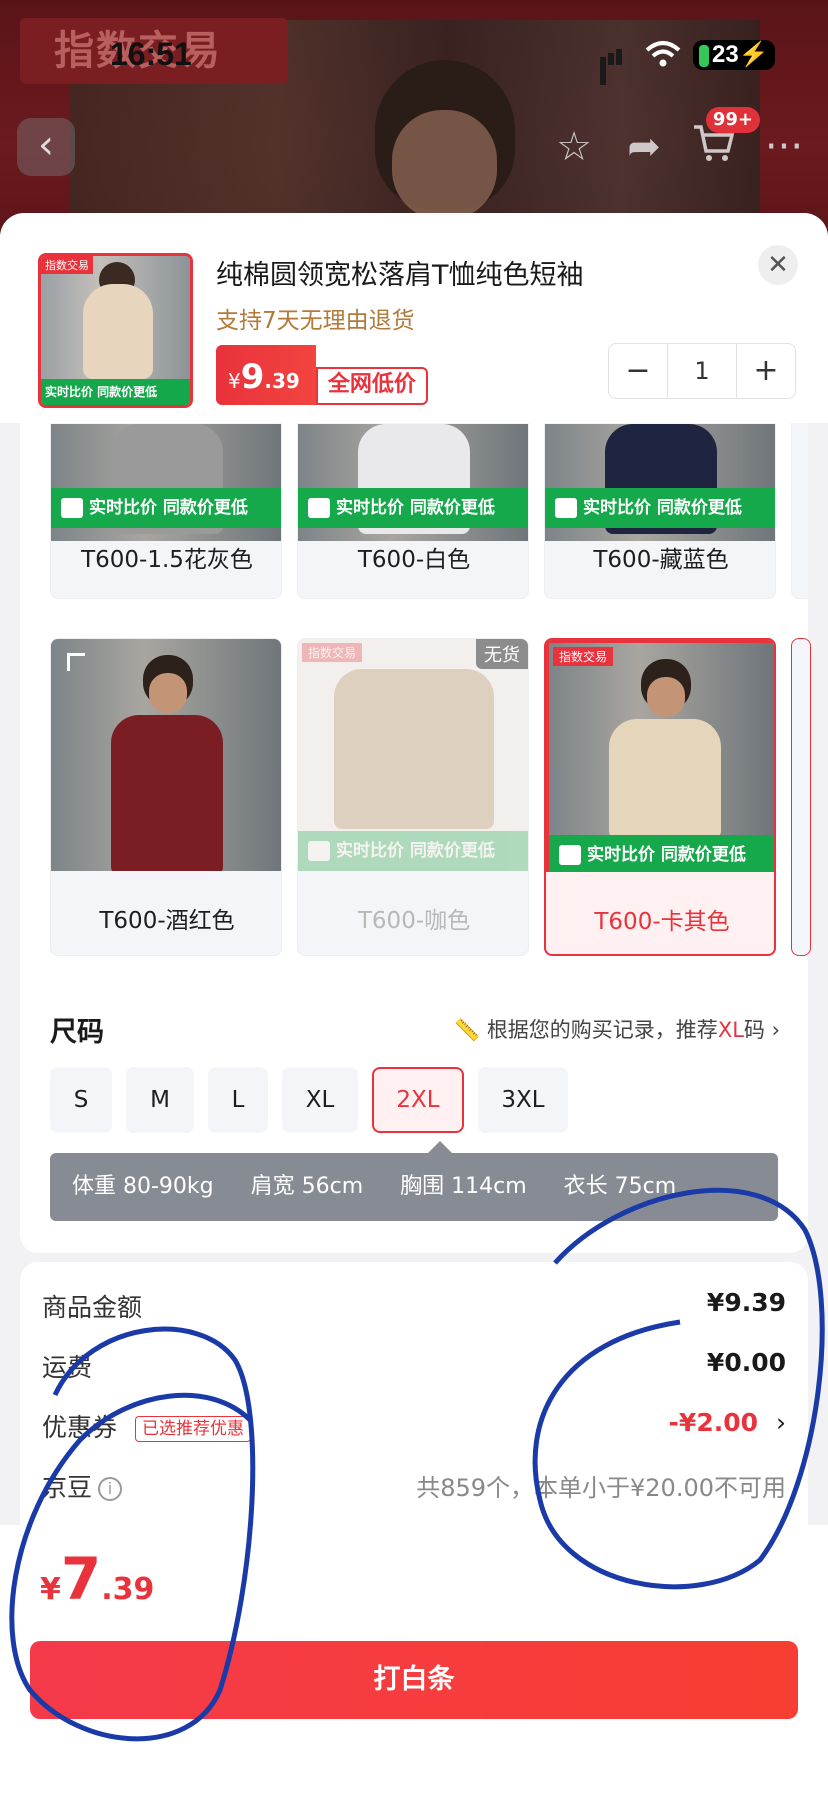 The image size is (828, 1795). Describe the element at coordinates (92, 1307) in the screenshot. I see `goods-amount-label: 商品金额` at that location.